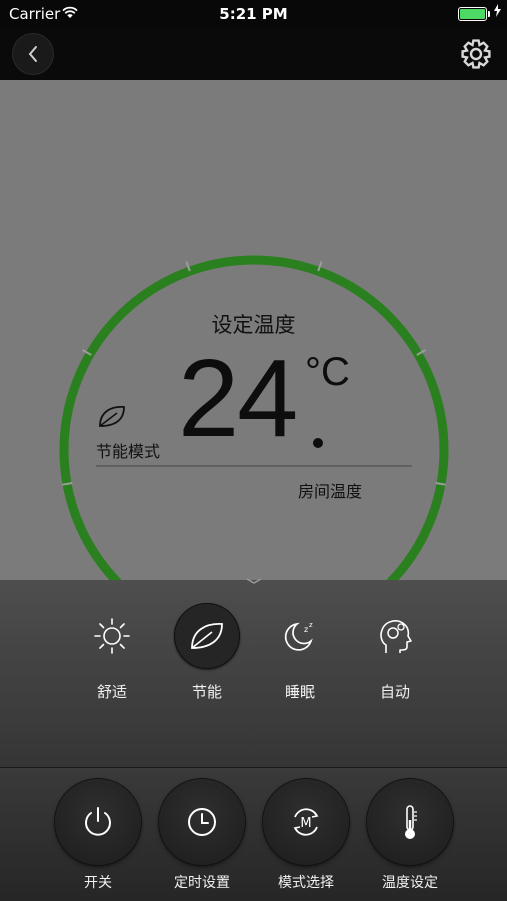 Image resolution: width=507 pixels, height=901 pixels. What do you see at coordinates (206, 692) in the screenshot?
I see `mode-label: 节能` at bounding box center [206, 692].